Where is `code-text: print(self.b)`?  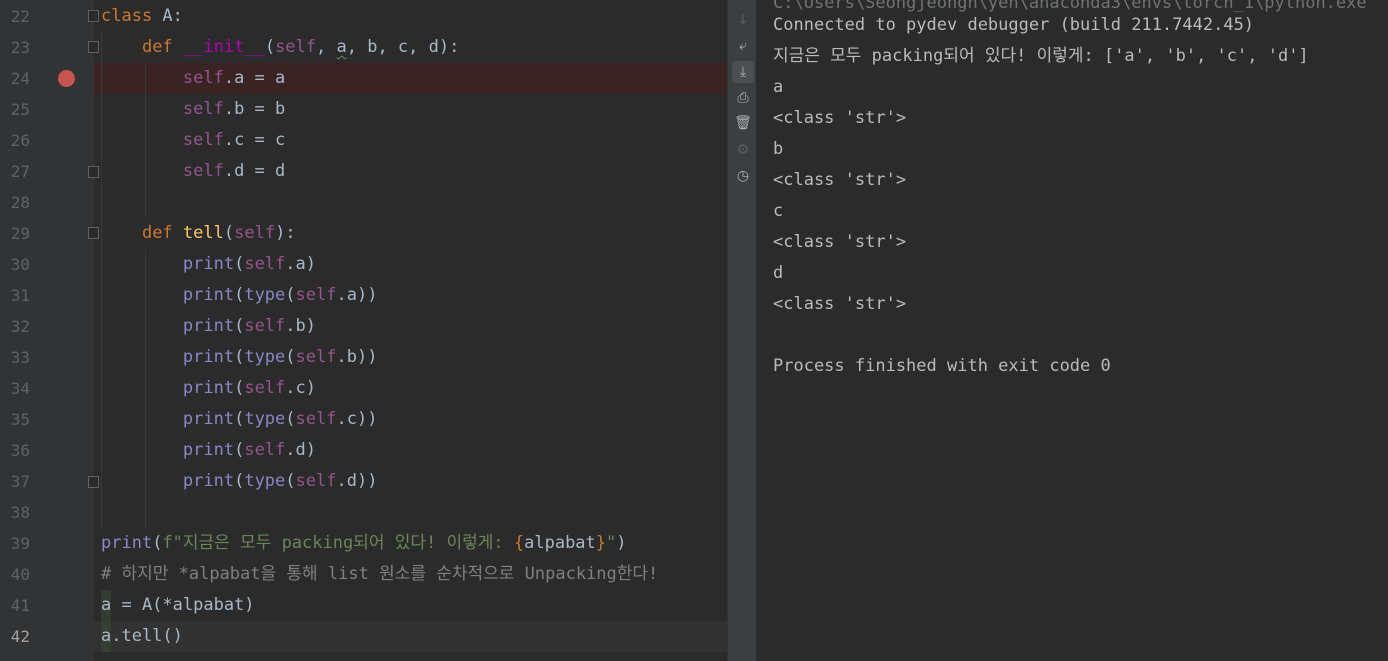
code-text: print(self.b) is located at coordinates (208, 326).